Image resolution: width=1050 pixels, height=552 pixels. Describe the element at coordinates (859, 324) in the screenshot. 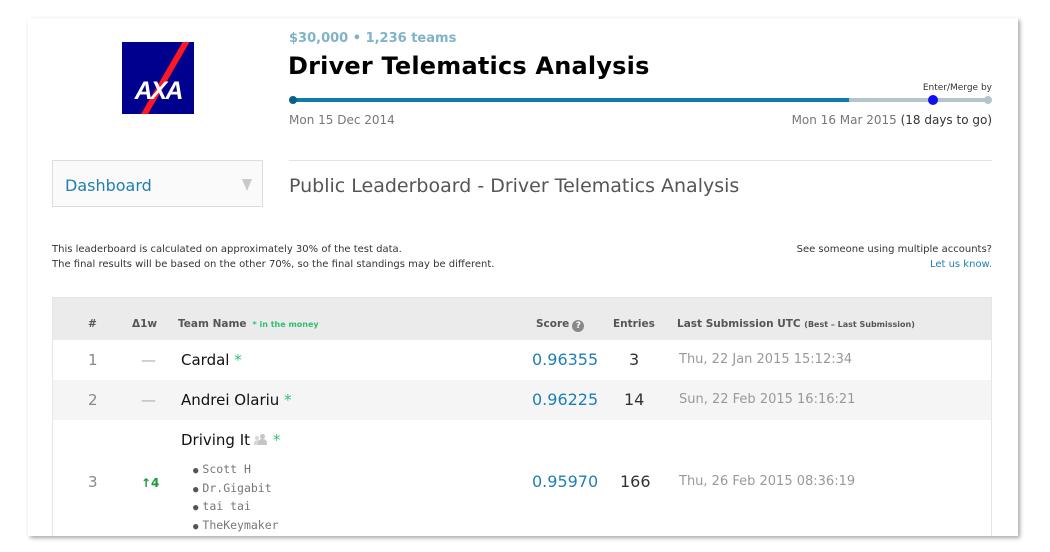

I see `col-last-submission-note: (Best – Last Submission)` at that location.